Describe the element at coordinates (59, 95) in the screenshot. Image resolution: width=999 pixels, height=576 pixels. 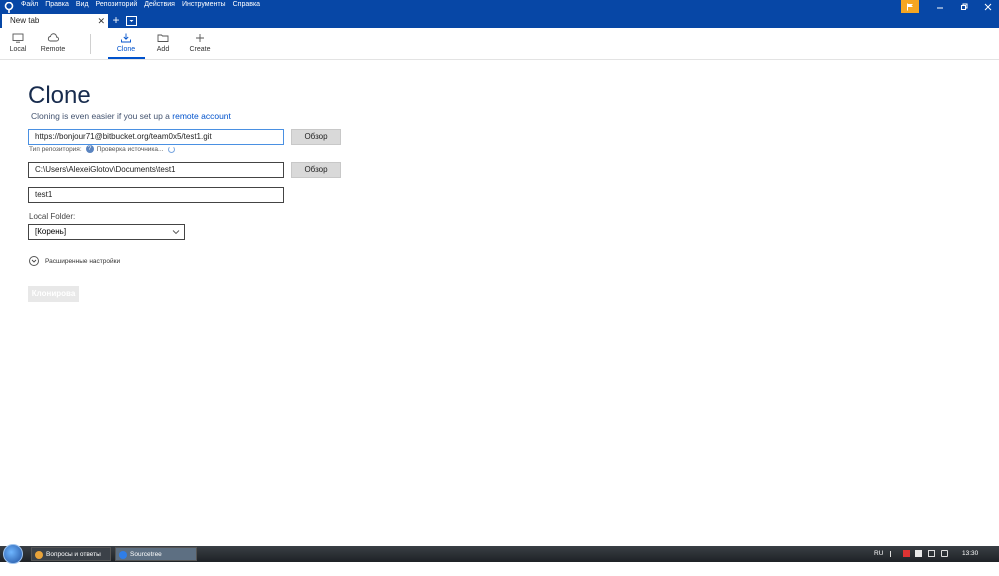
I see `page-title: Clone` at that location.